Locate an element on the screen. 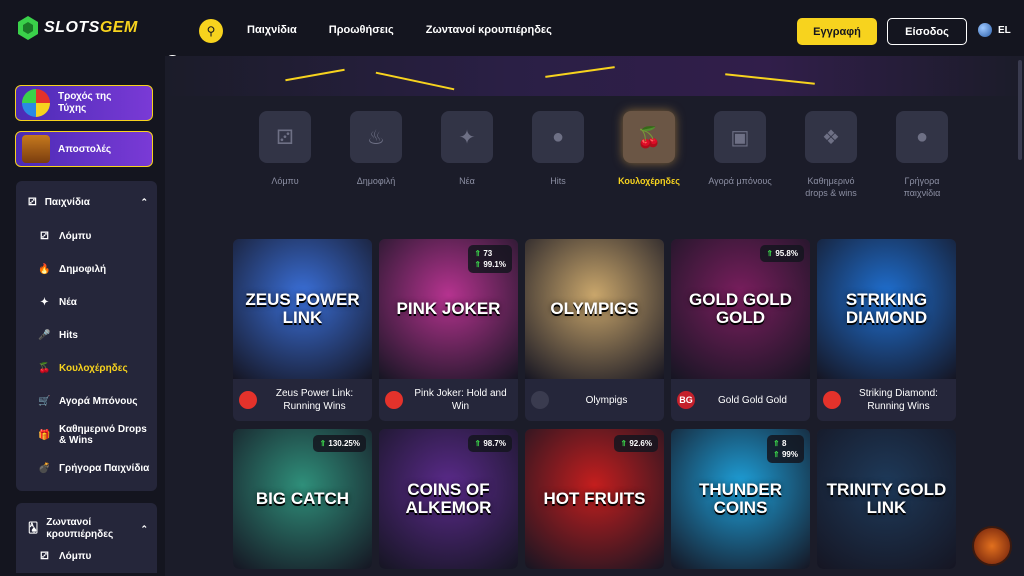  games-menu-header: ⚂ Παιχνίδια ⌃ is located at coordinates (88, 202).